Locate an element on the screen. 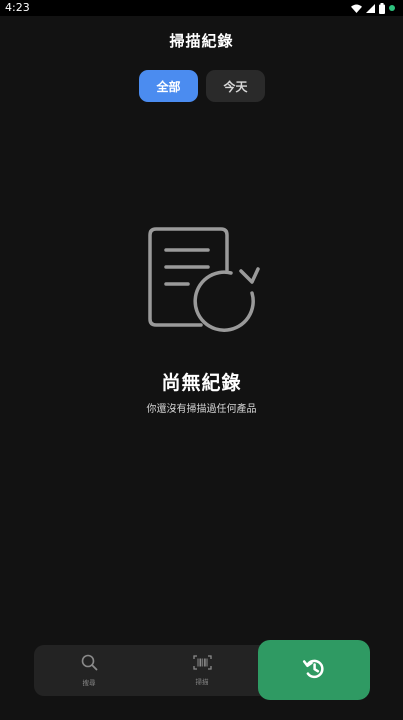 The height and width of the screenshot is (720, 403). cellular-signal-icon is located at coordinates (370, 8).